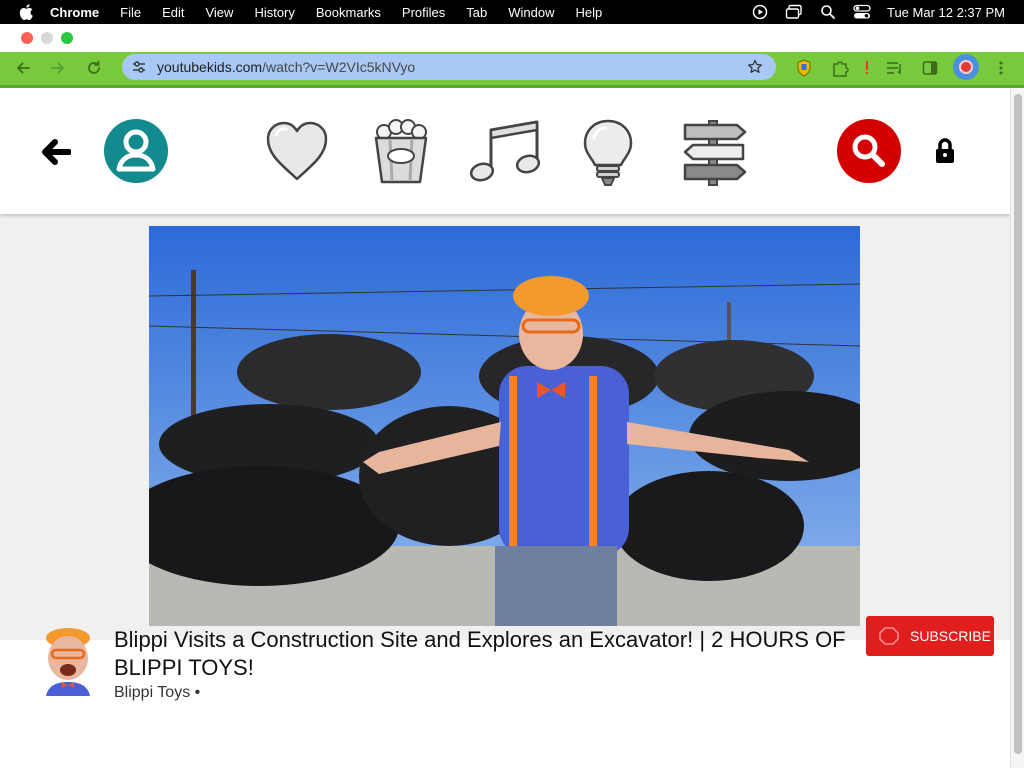 The image size is (1024, 768). I want to click on menu-window: Window, so click(531, 12).